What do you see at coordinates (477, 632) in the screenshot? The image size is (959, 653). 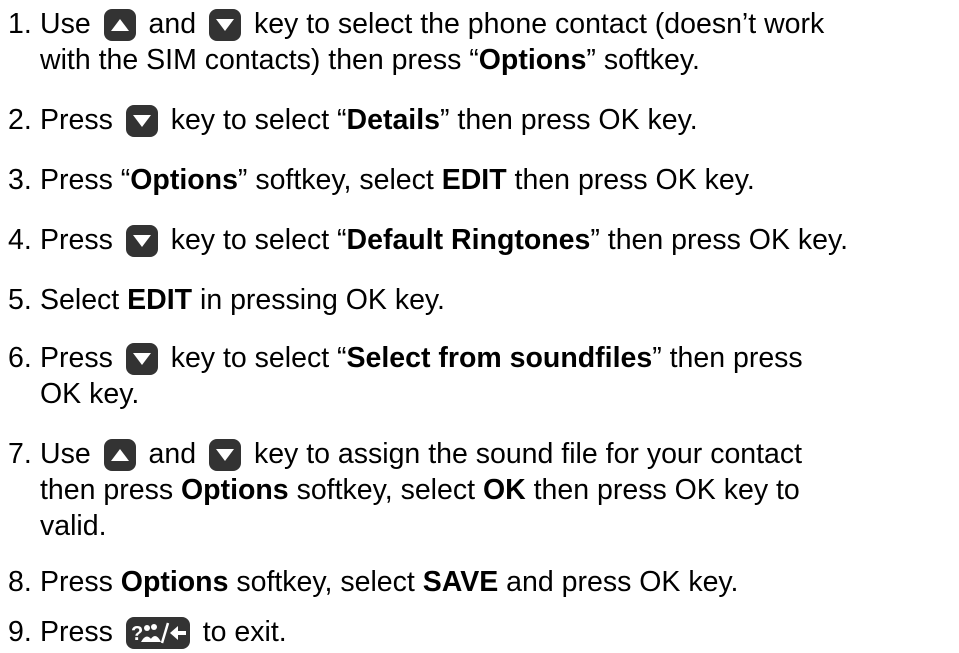 I see `step-9: 9. Press ? to exit.` at bounding box center [477, 632].